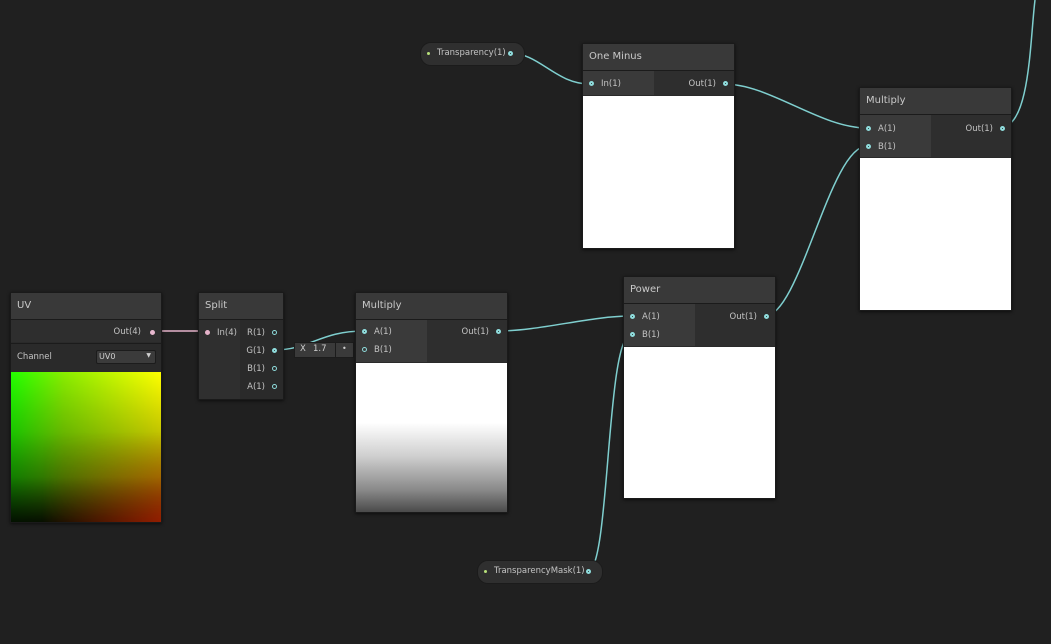 The height and width of the screenshot is (644, 1051). Describe the element at coordinates (364, 331) in the screenshot. I see `multiply1-a-port` at that location.